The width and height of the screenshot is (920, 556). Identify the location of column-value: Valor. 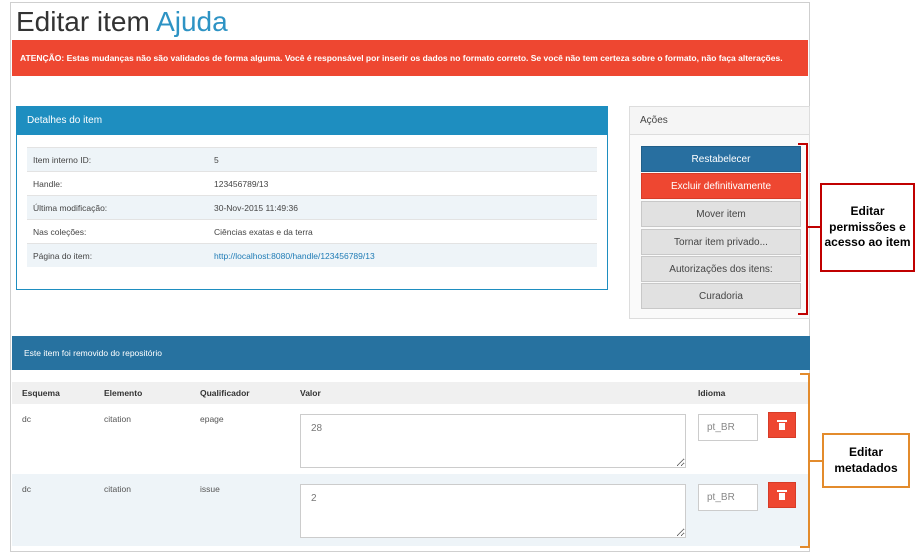
(310, 393).